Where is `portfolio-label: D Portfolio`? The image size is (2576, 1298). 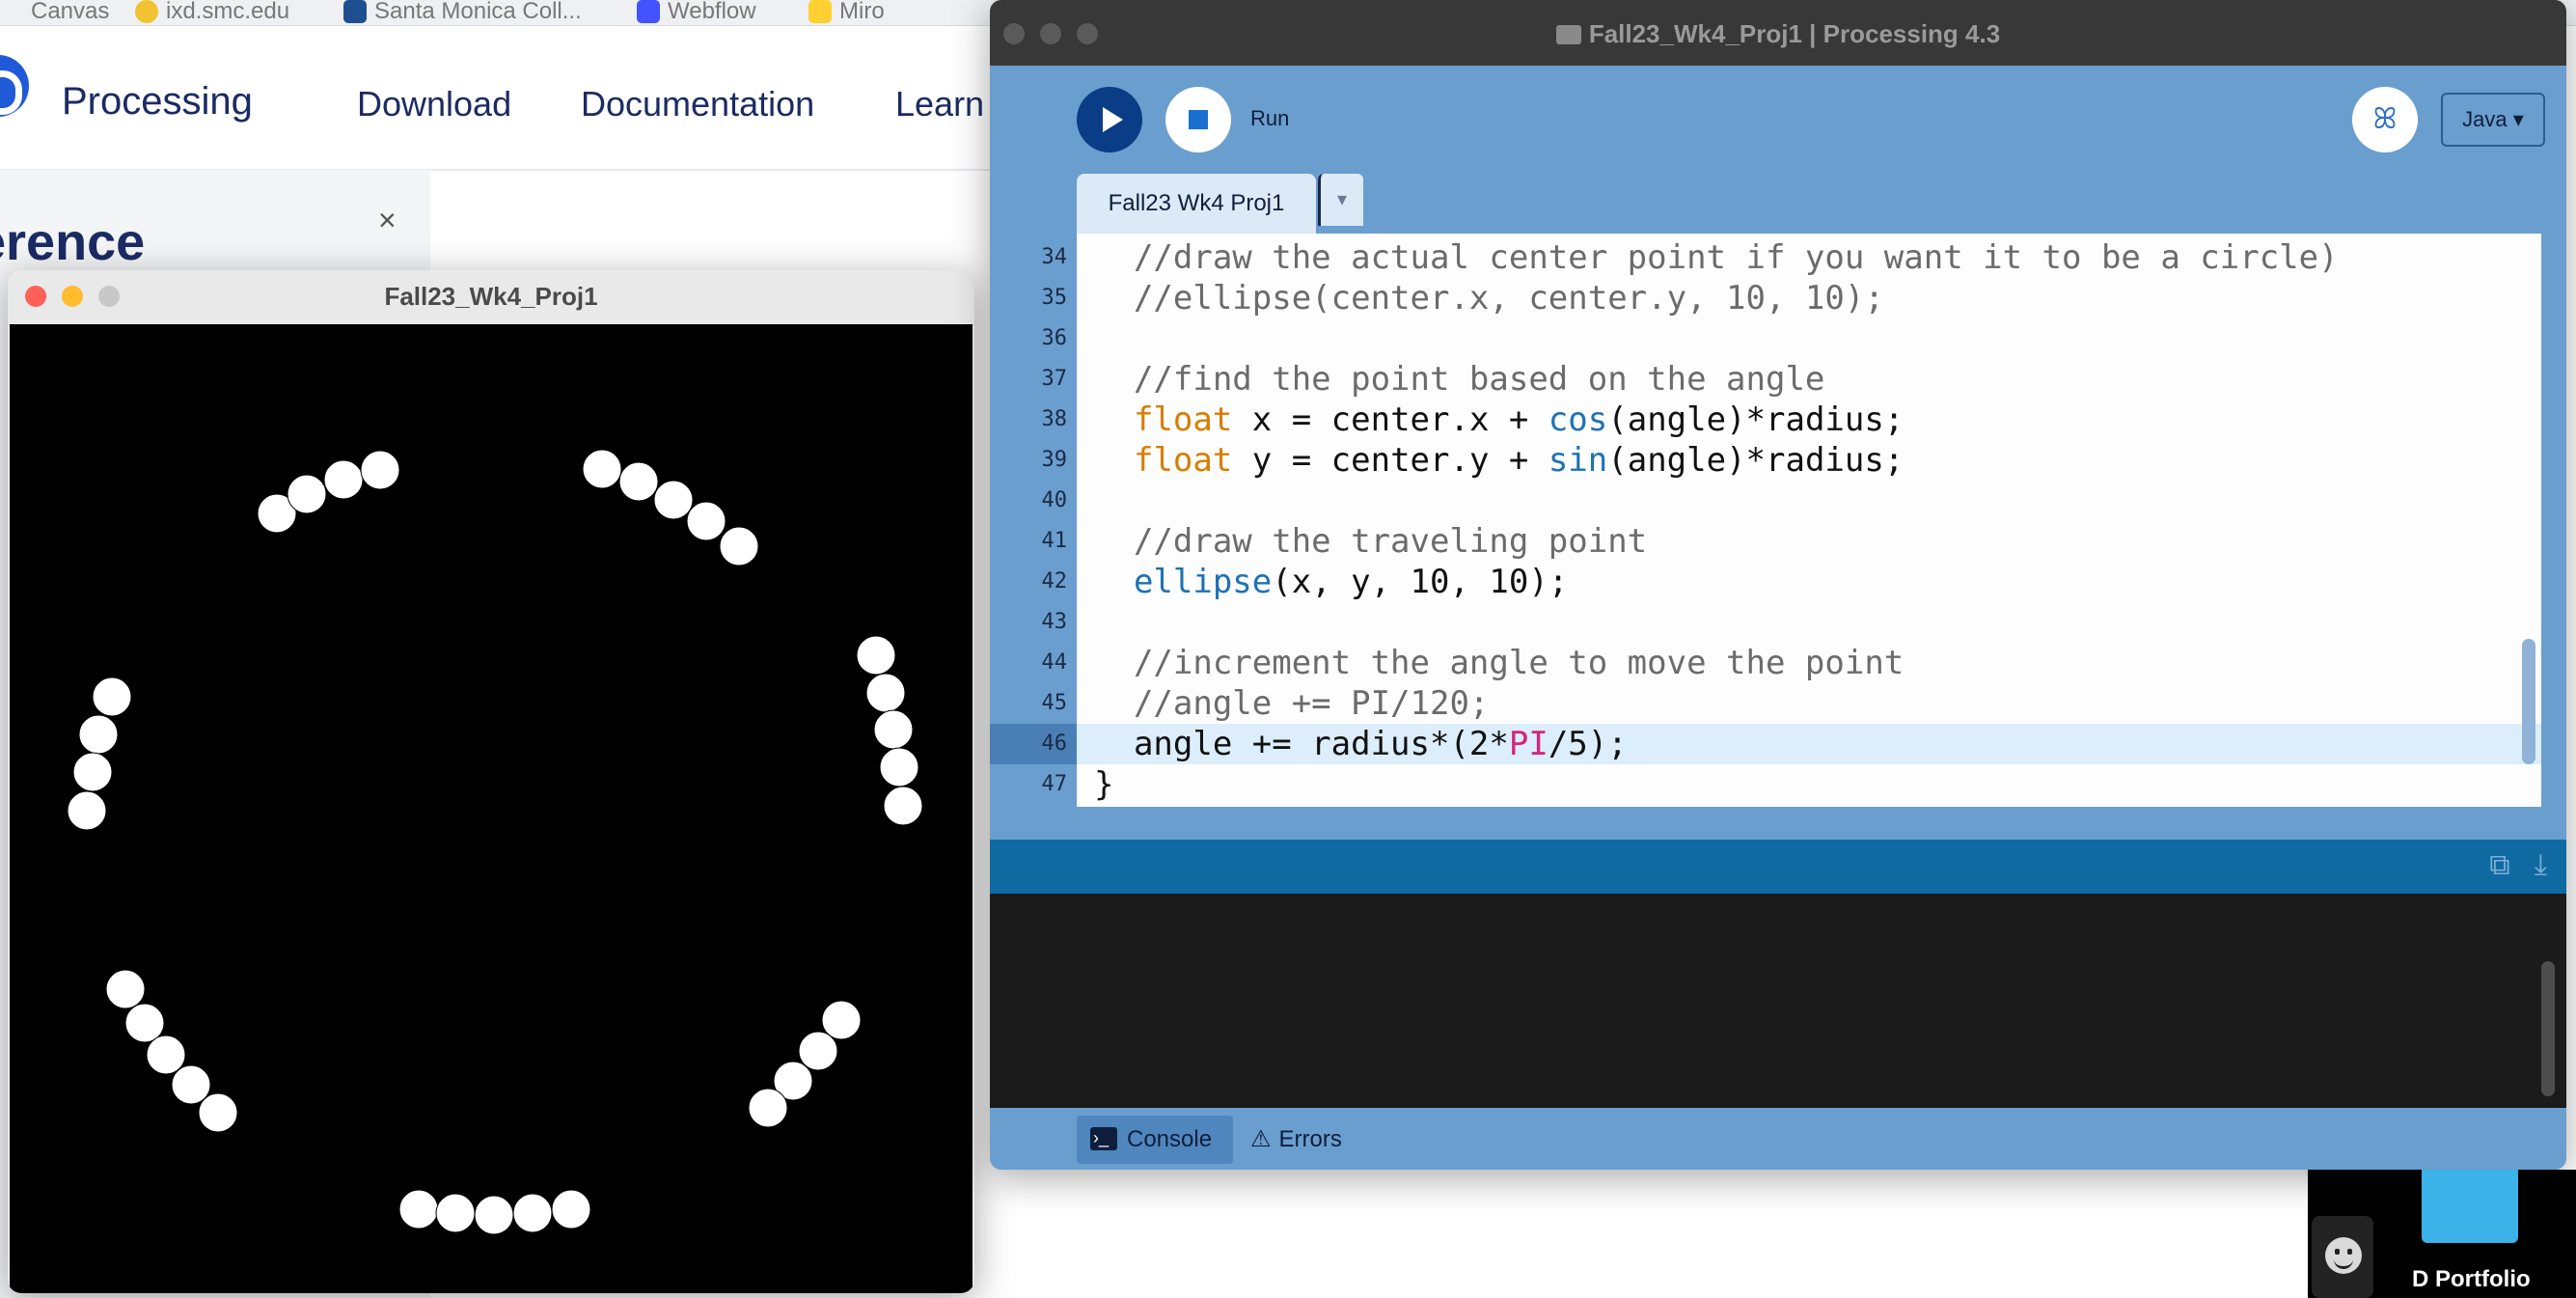
portfolio-label: D Portfolio is located at coordinates (2471, 1279).